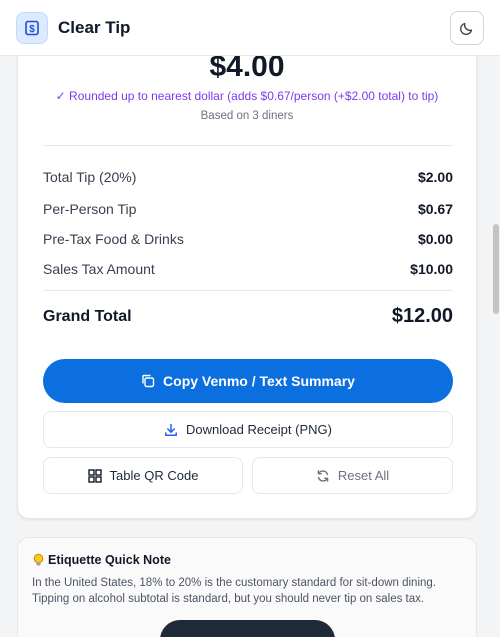 This screenshot has width=500, height=637. Describe the element at coordinates (422, 316) in the screenshot. I see `grand-total-value: $12.00` at that location.